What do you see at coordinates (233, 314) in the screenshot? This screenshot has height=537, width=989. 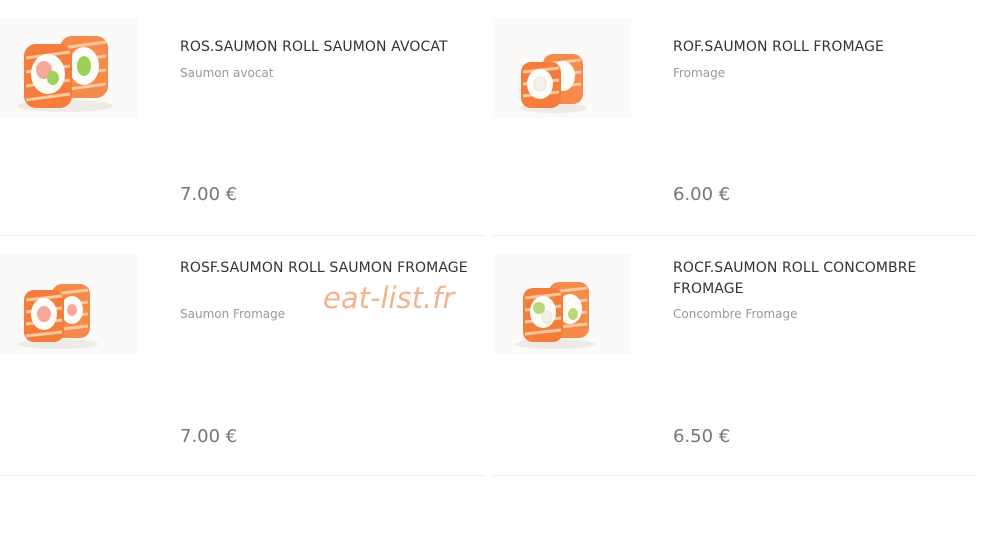 I see `product-description: Saumon Fromage` at bounding box center [233, 314].